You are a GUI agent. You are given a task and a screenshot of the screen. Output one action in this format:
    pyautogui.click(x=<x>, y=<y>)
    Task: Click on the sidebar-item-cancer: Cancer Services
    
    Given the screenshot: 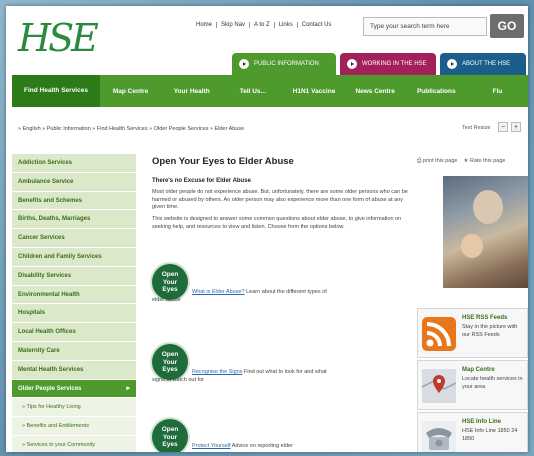 What is the action you would take?
    pyautogui.click(x=74, y=238)
    